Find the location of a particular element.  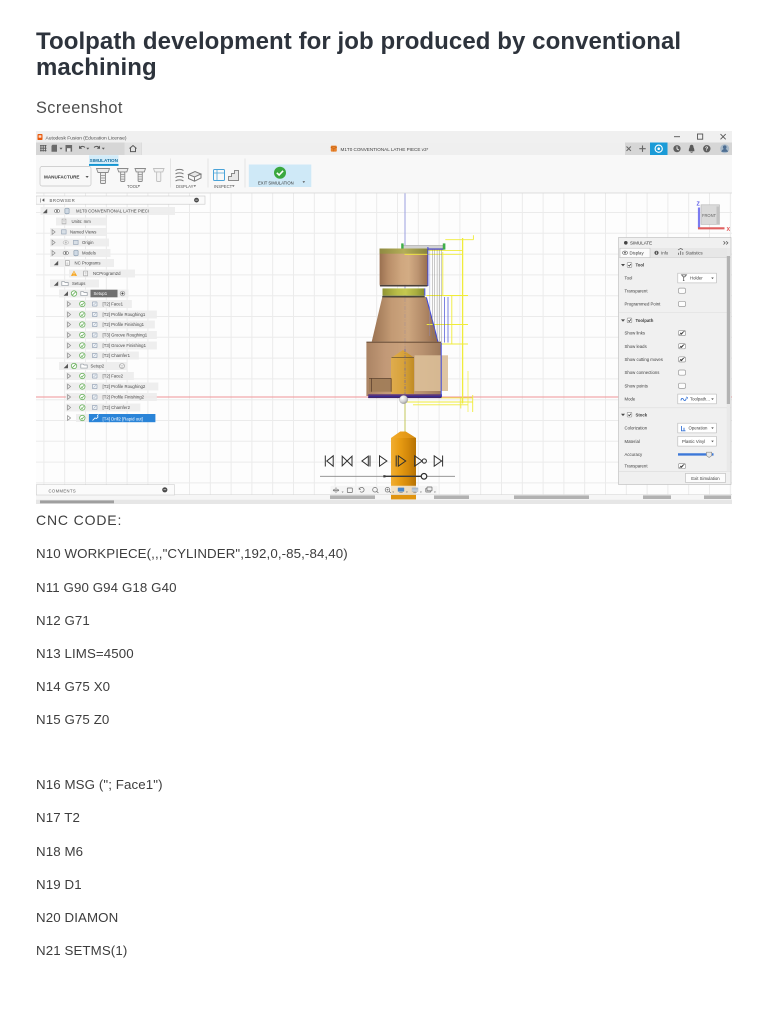

svg-text: Units: mm is located at coordinates (82, 221).